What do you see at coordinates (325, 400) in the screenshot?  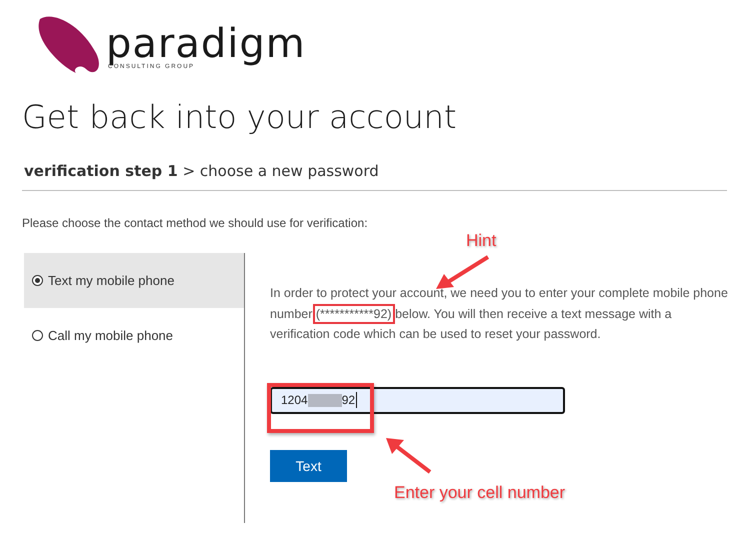 I see `redaction-block` at bounding box center [325, 400].